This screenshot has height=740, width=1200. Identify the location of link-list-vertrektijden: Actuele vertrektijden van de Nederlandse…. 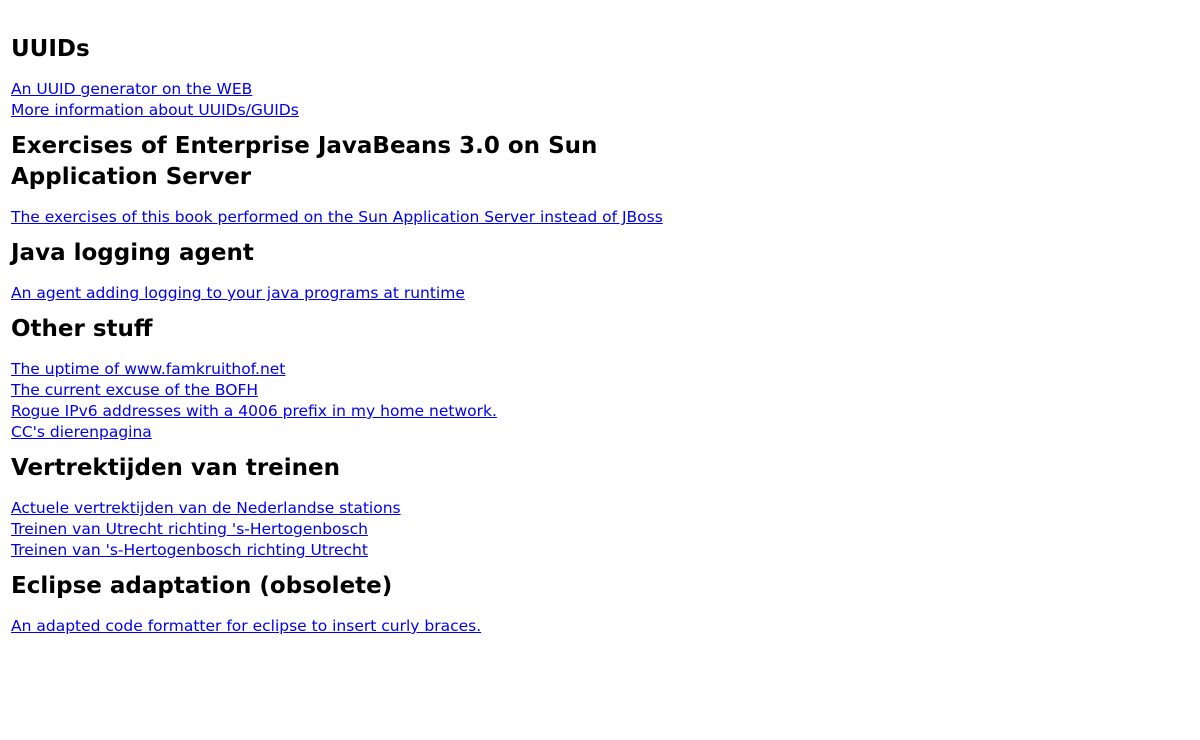
(361, 529).